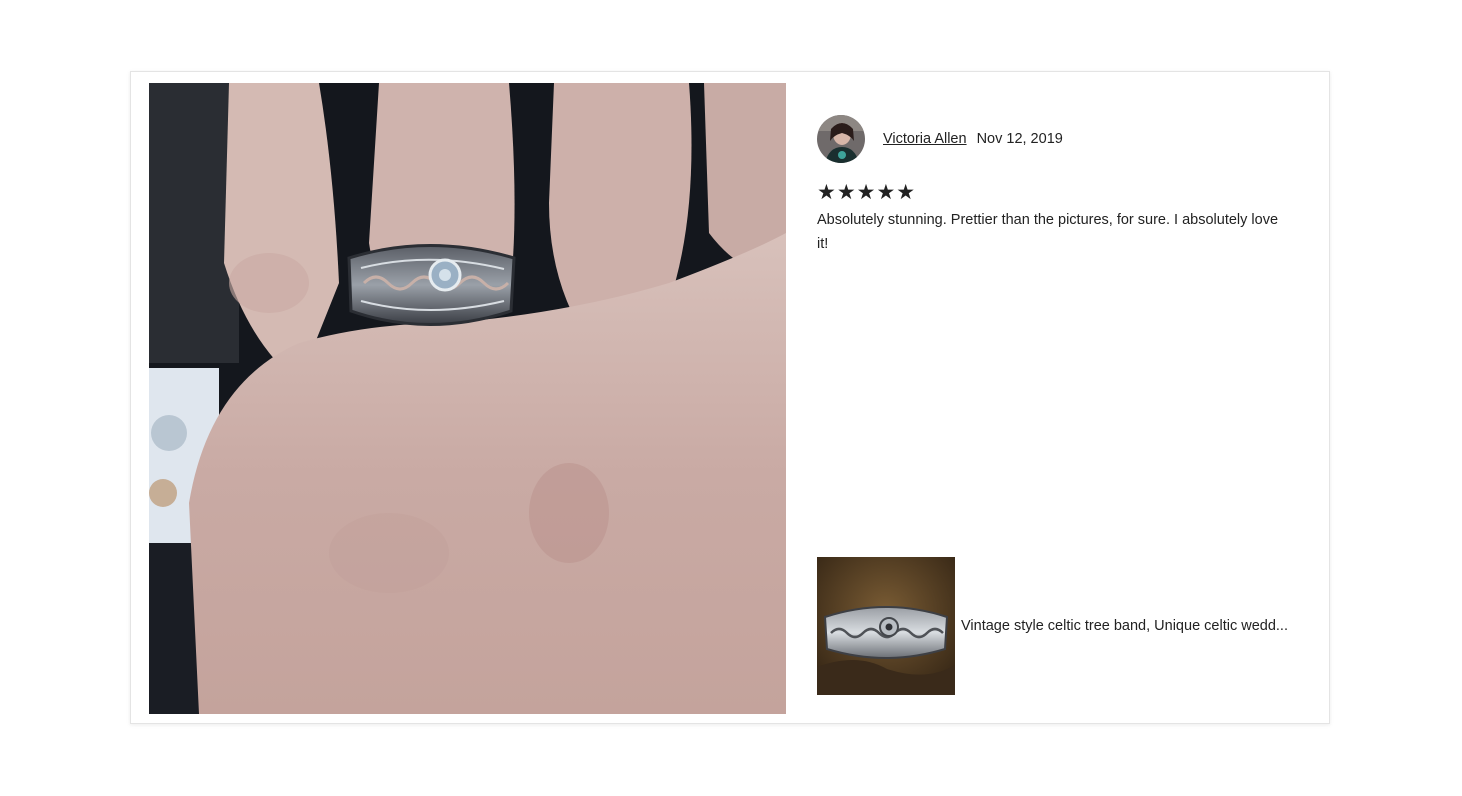 The height and width of the screenshot is (796, 1462). Describe the element at coordinates (841, 139) in the screenshot. I see `reviewer-avatar` at that location.